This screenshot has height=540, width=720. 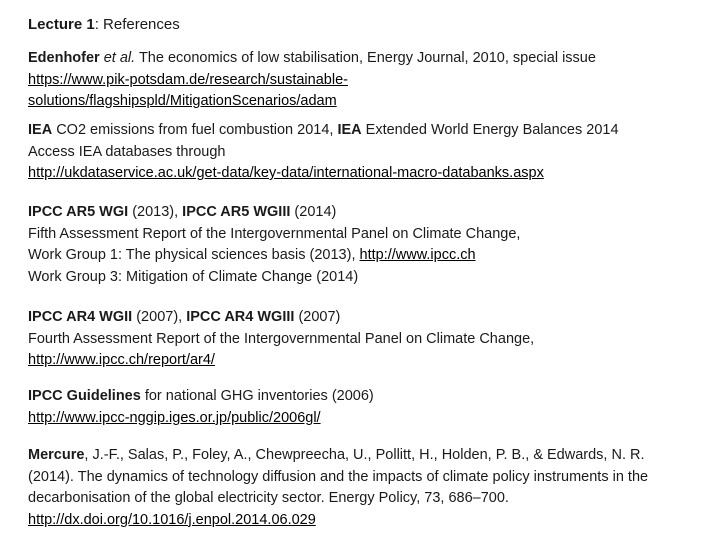 What do you see at coordinates (56, 455) in the screenshot?
I see `author: Mercure` at bounding box center [56, 455].